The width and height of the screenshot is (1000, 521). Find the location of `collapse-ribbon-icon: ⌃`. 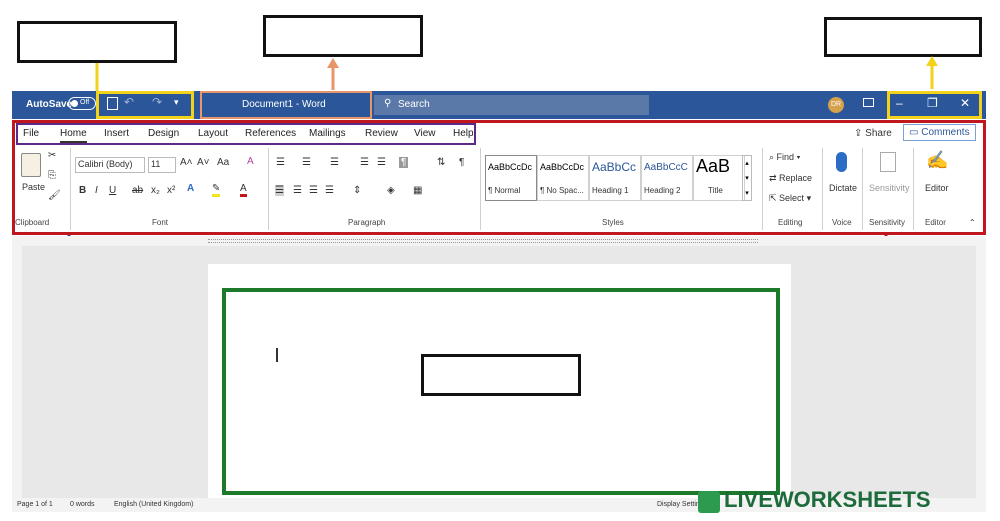

collapse-ribbon-icon: ⌃ is located at coordinates (972, 222).